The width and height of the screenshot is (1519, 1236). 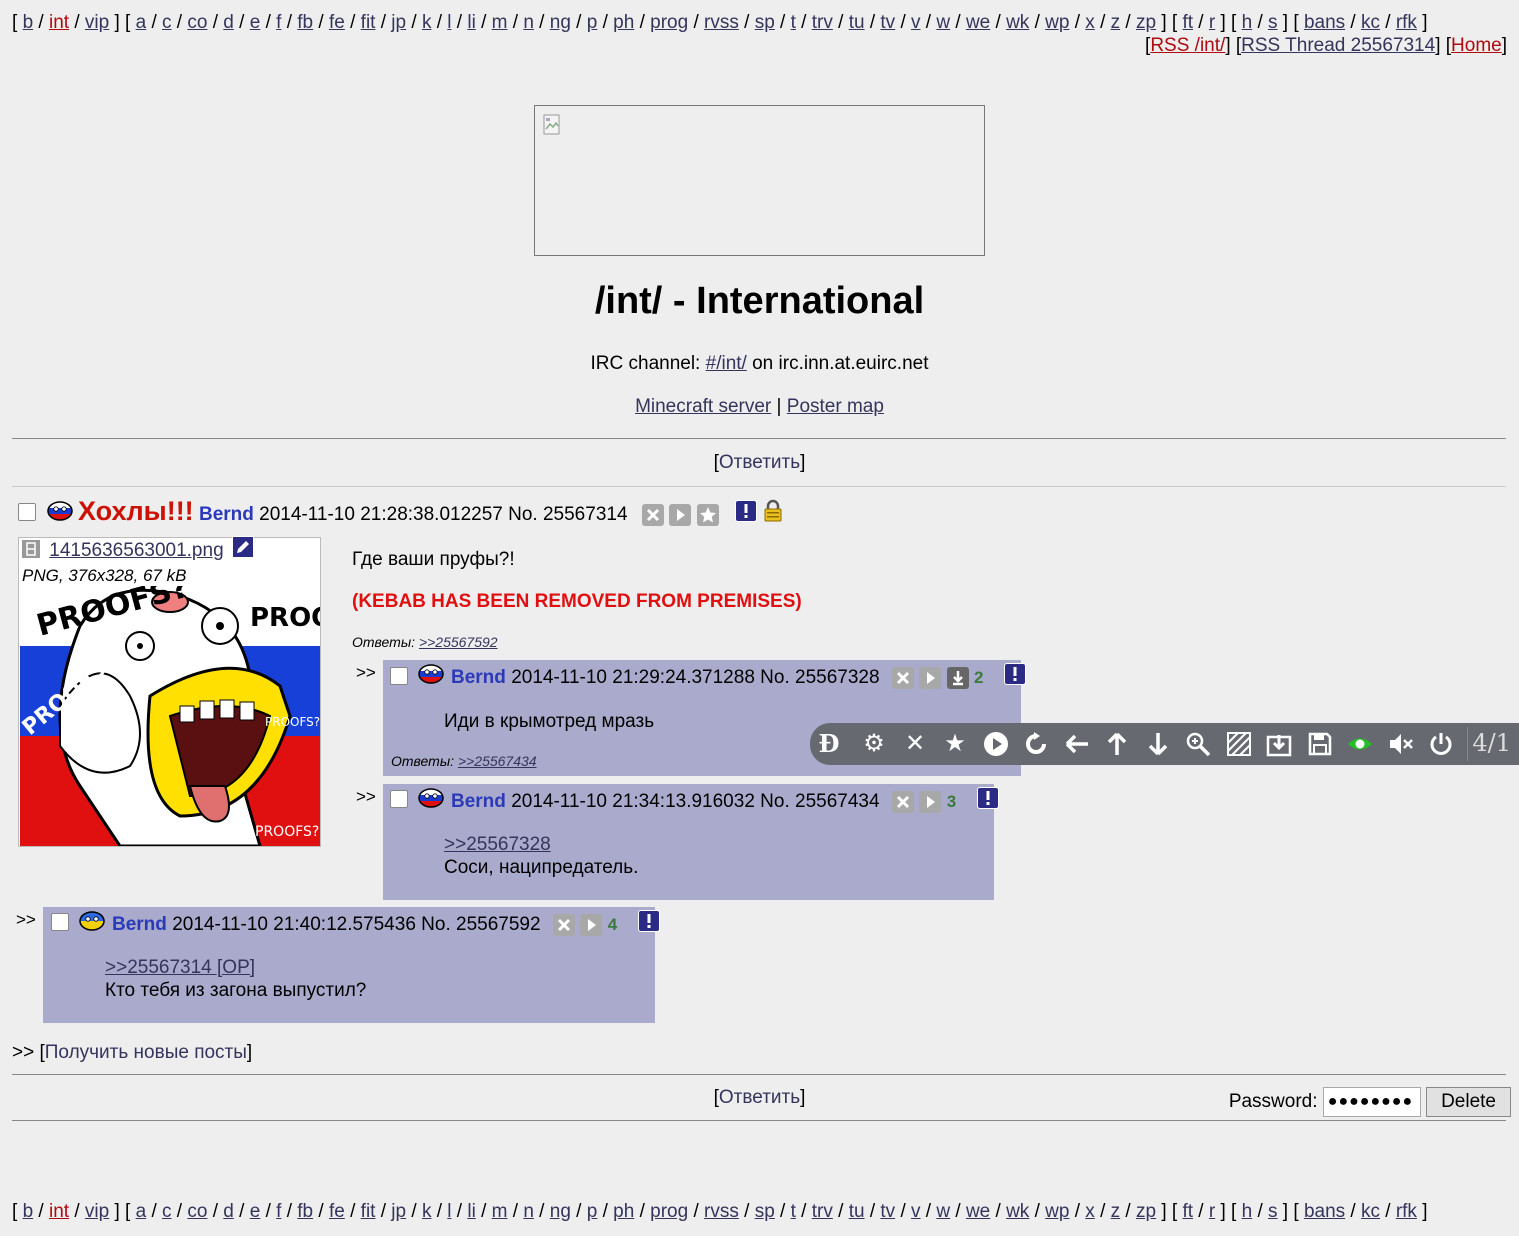 I want to click on op-image-thumbnail: PROOFS? PROOFS? PROOFS? PROOFS? PROOFS?, so click(x=170, y=716).